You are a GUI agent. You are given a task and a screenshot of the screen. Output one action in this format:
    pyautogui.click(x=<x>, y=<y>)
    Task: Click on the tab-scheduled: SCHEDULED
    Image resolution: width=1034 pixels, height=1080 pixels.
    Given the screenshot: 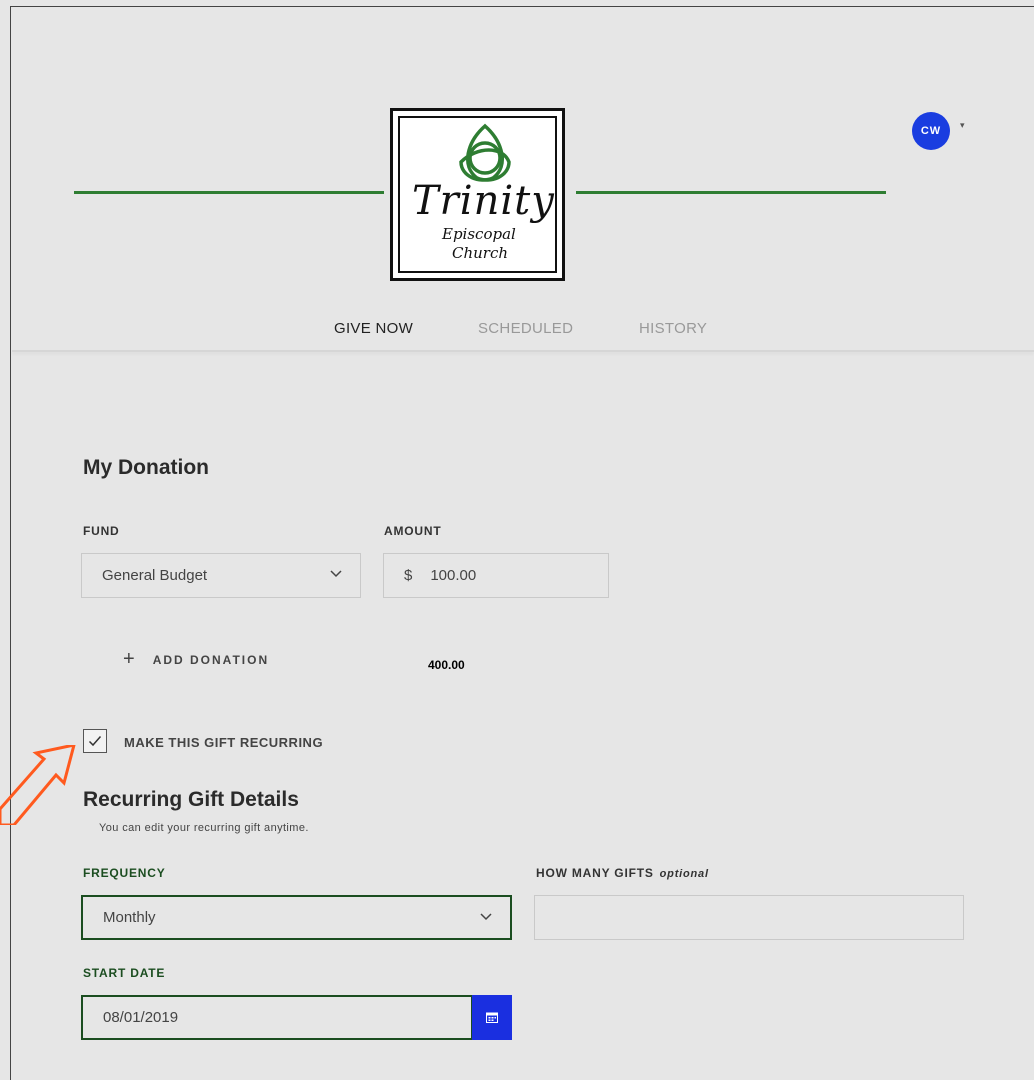 What is the action you would take?
    pyautogui.click(x=525, y=328)
    